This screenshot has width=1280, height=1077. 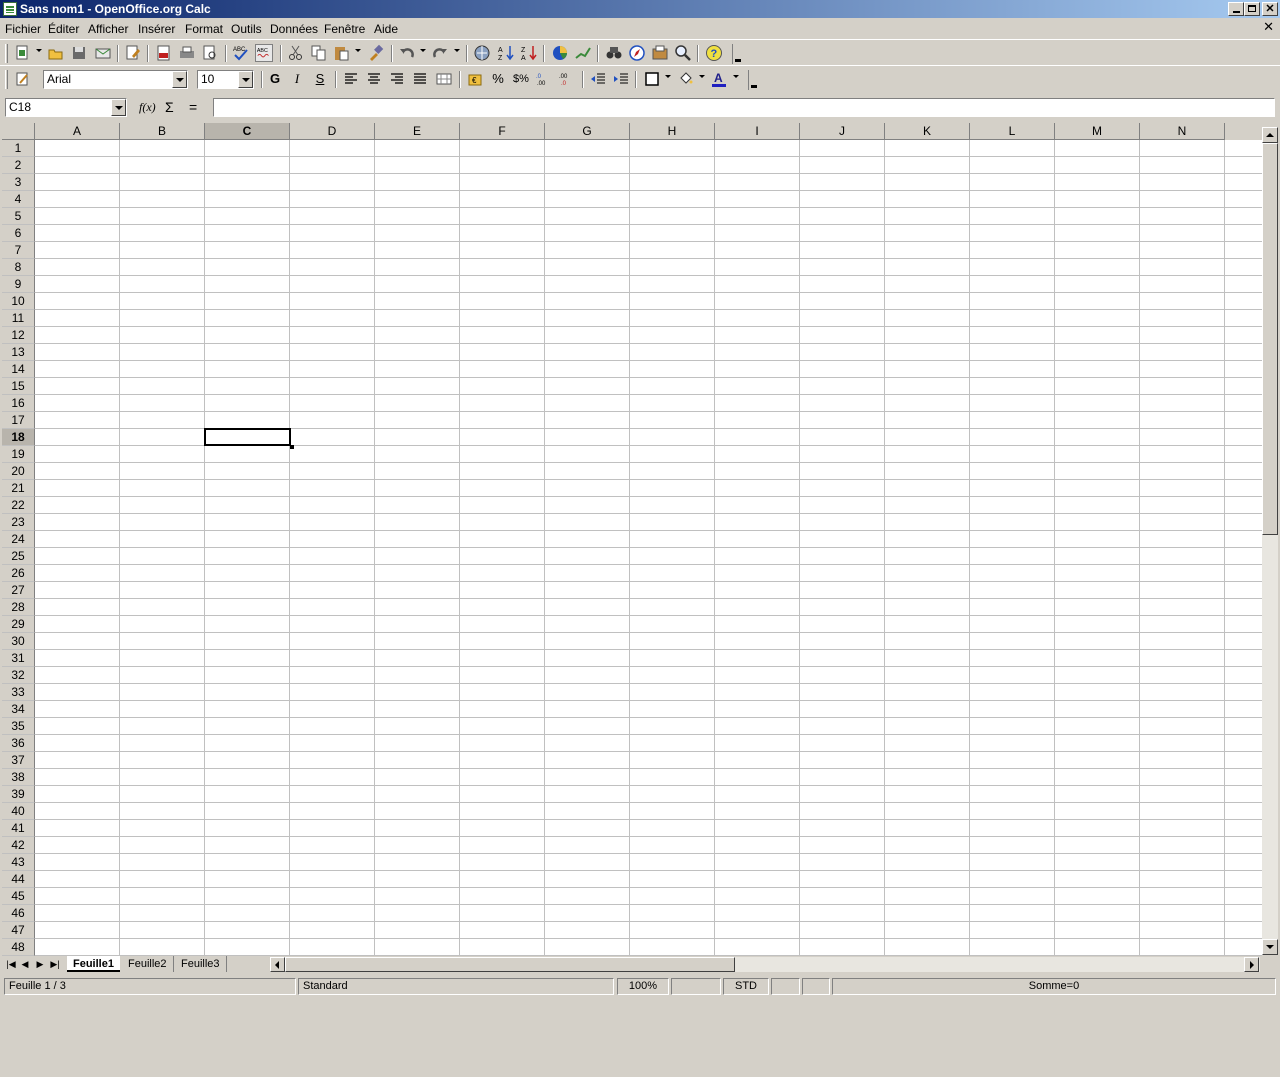 What do you see at coordinates (133, 53) in the screenshot?
I see `edit-file-icon` at bounding box center [133, 53].